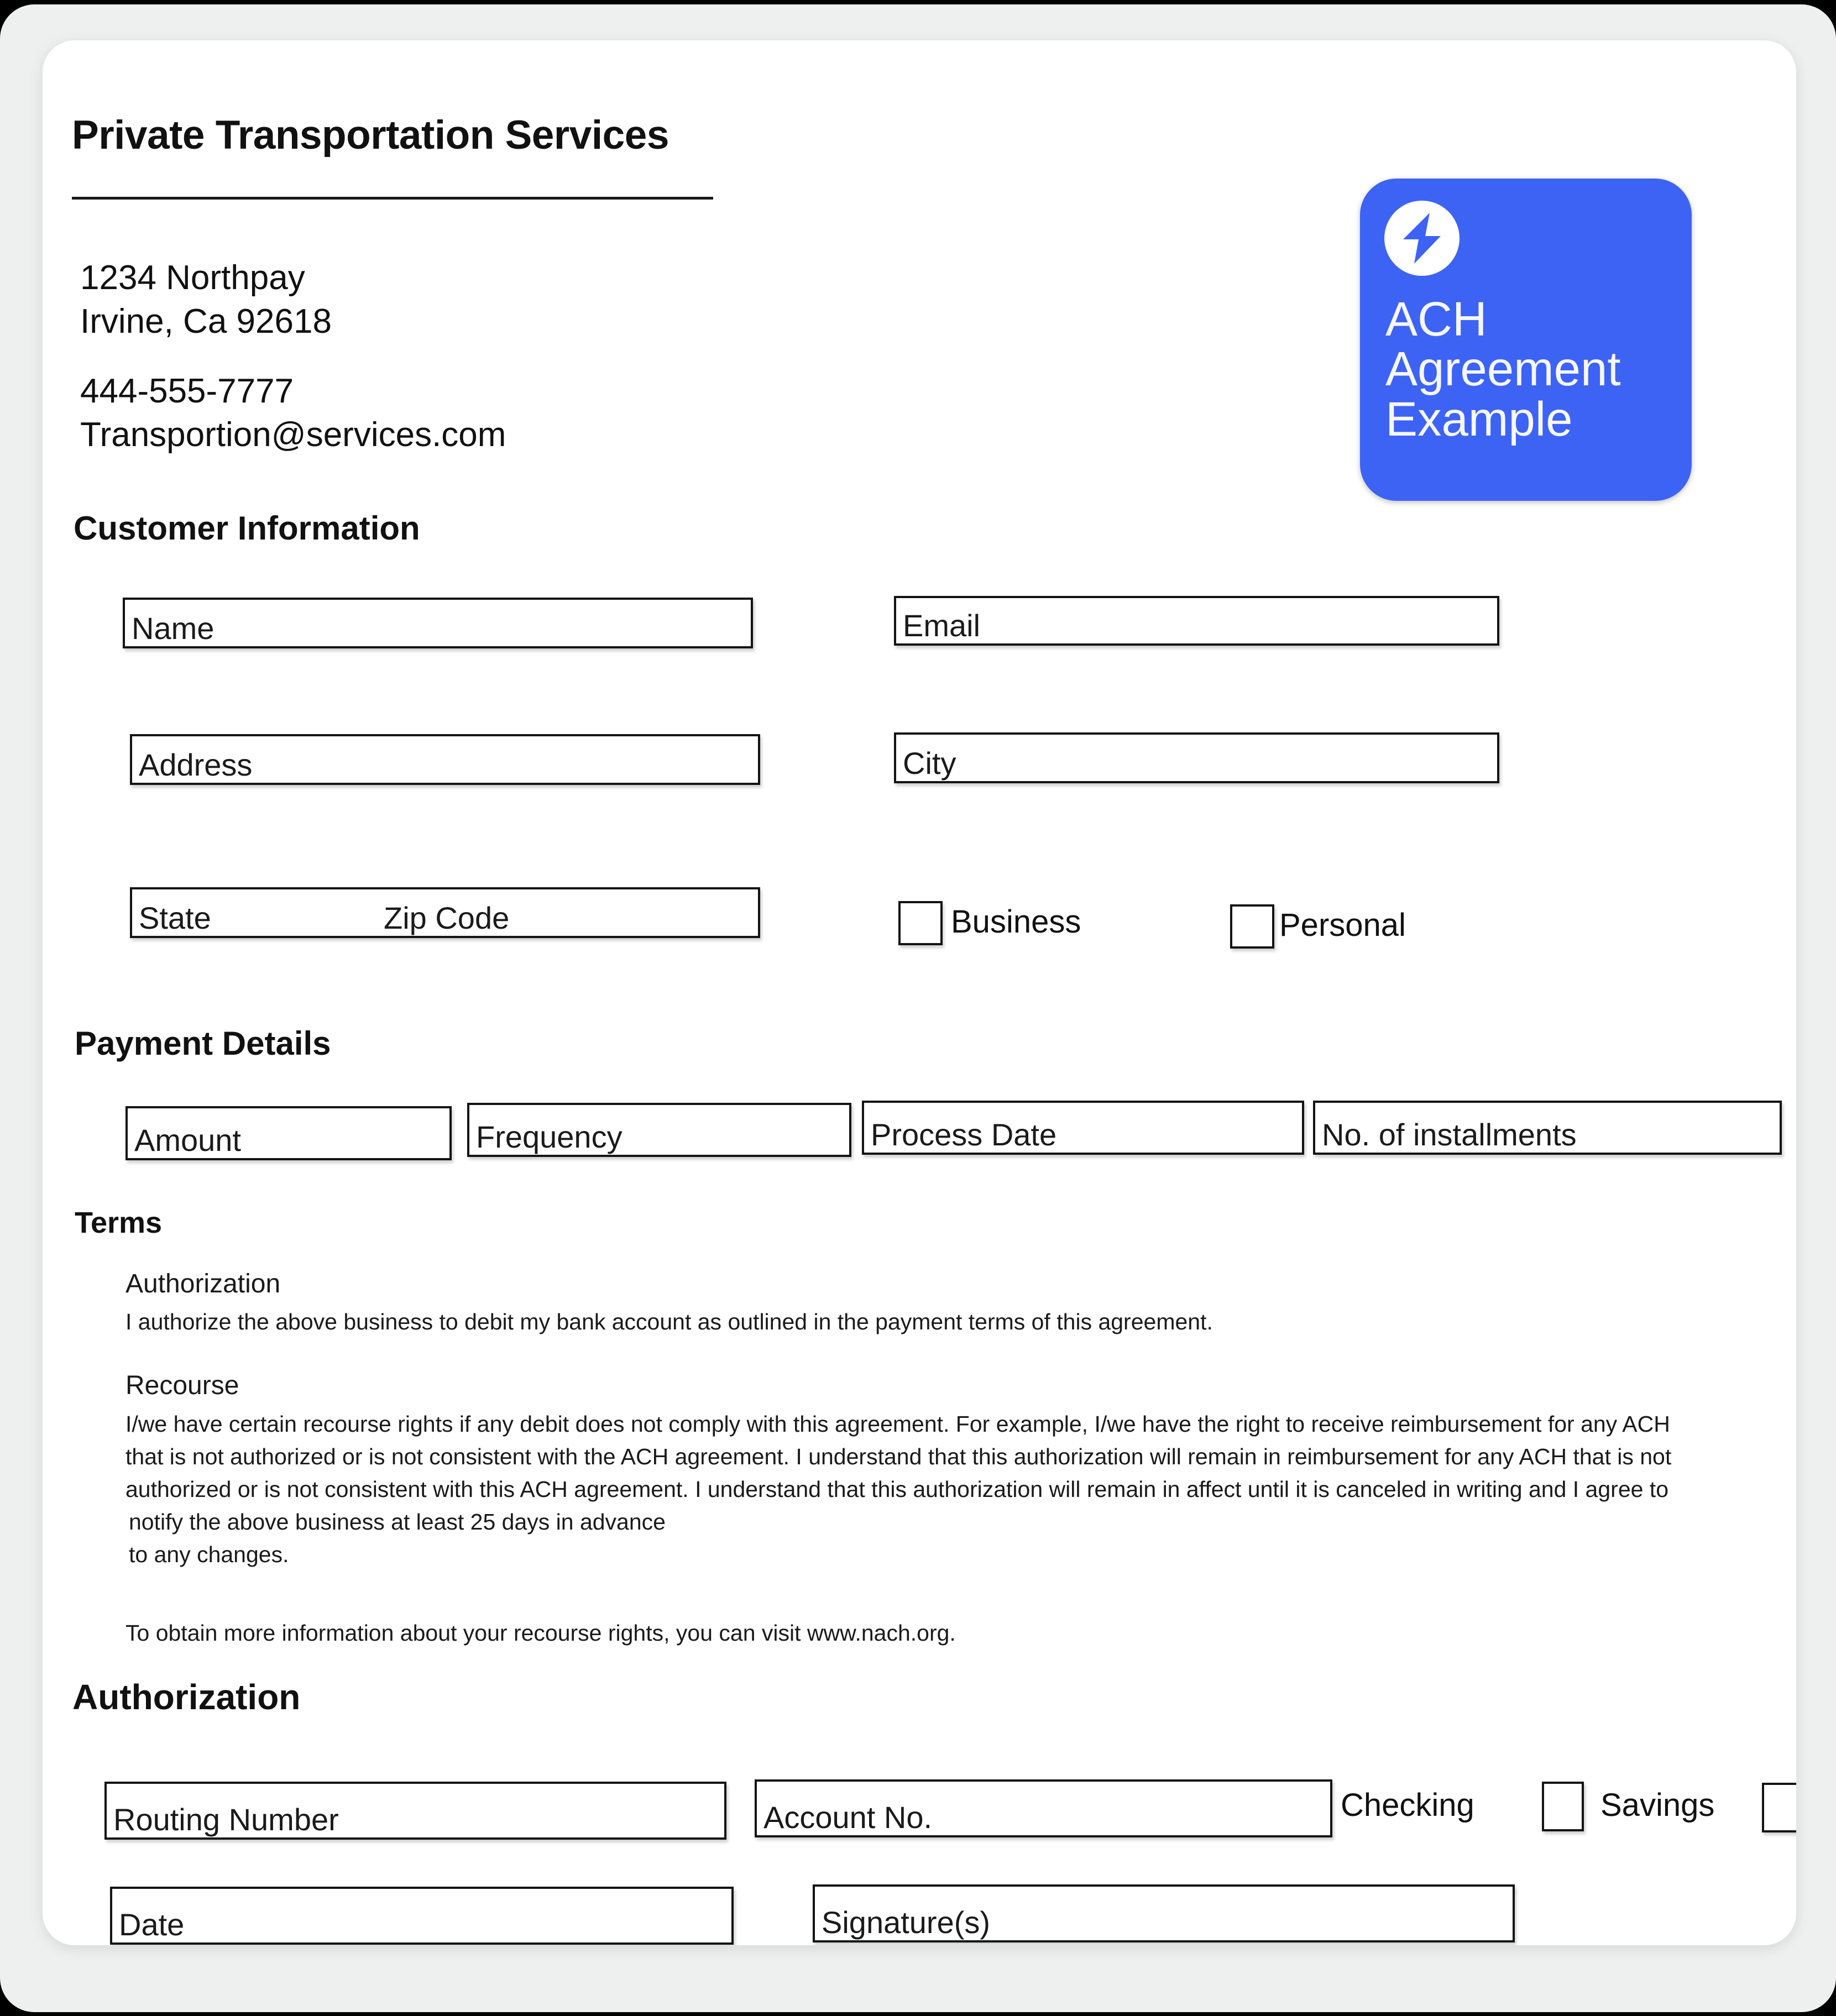  I want to click on email-placeholder: Email, so click(942, 625).